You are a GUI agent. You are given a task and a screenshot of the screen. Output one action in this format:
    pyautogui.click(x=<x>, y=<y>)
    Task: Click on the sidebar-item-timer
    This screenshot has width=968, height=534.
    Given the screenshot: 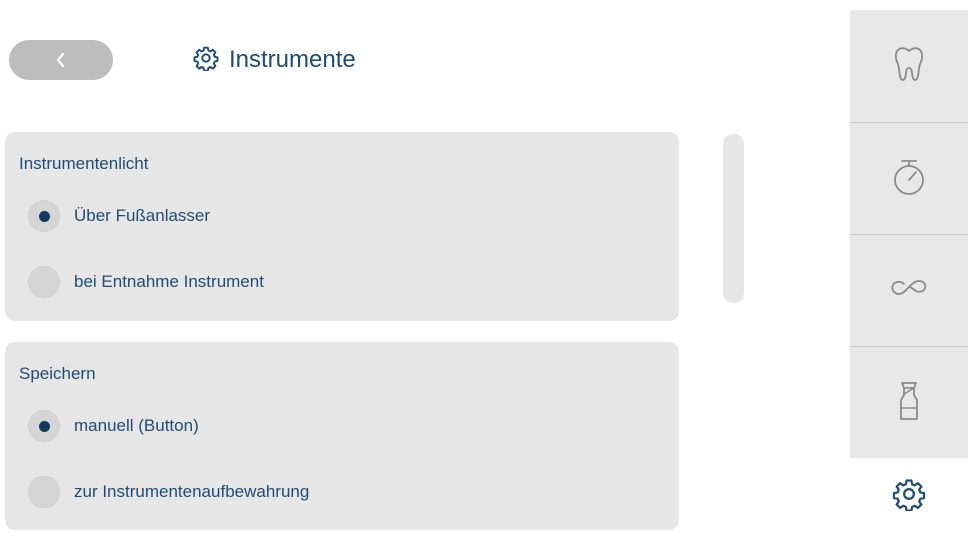 What is the action you would take?
    pyautogui.click(x=909, y=178)
    